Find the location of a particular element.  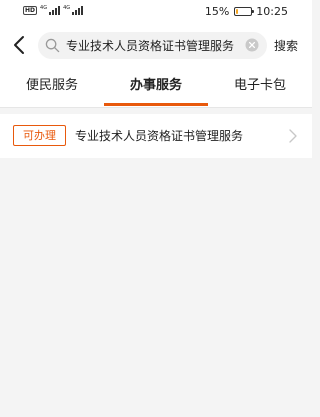

back-button is located at coordinates (20, 45).